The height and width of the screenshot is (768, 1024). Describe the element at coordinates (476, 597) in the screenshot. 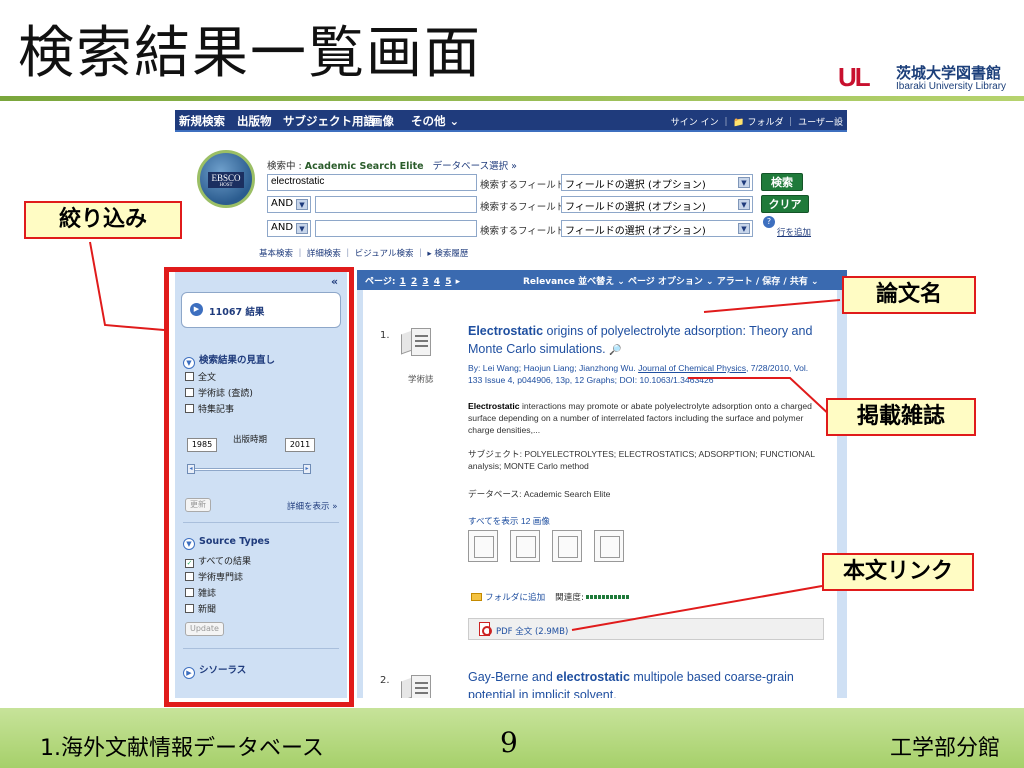

I see `folder-icon` at that location.